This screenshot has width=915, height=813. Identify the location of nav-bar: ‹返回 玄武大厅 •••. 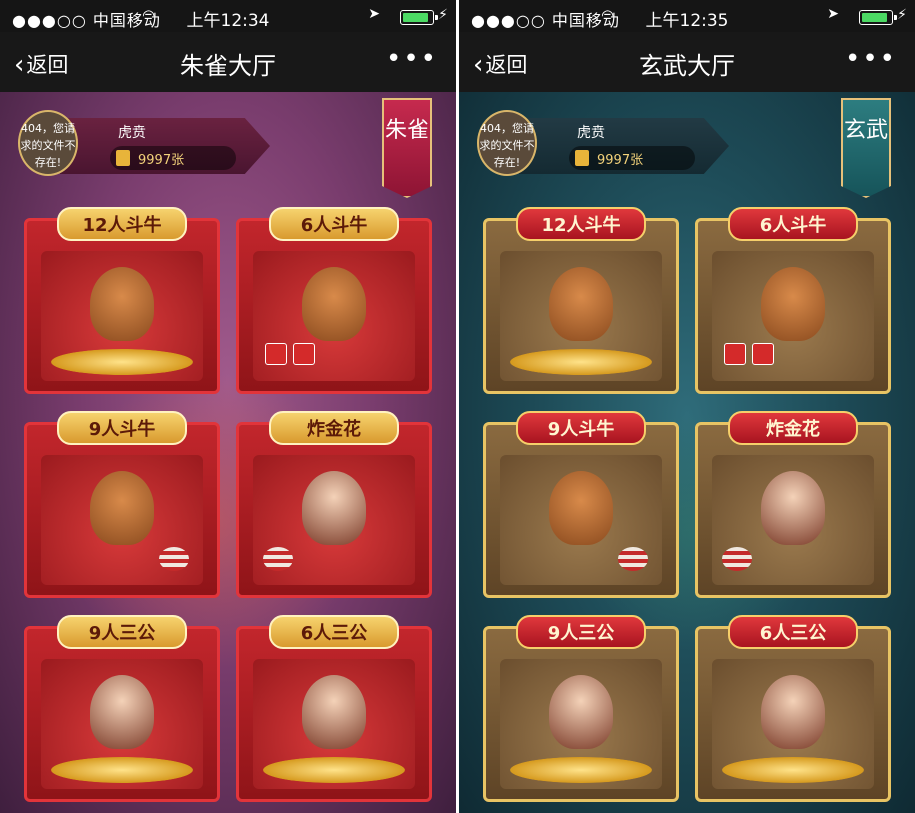
(687, 62).